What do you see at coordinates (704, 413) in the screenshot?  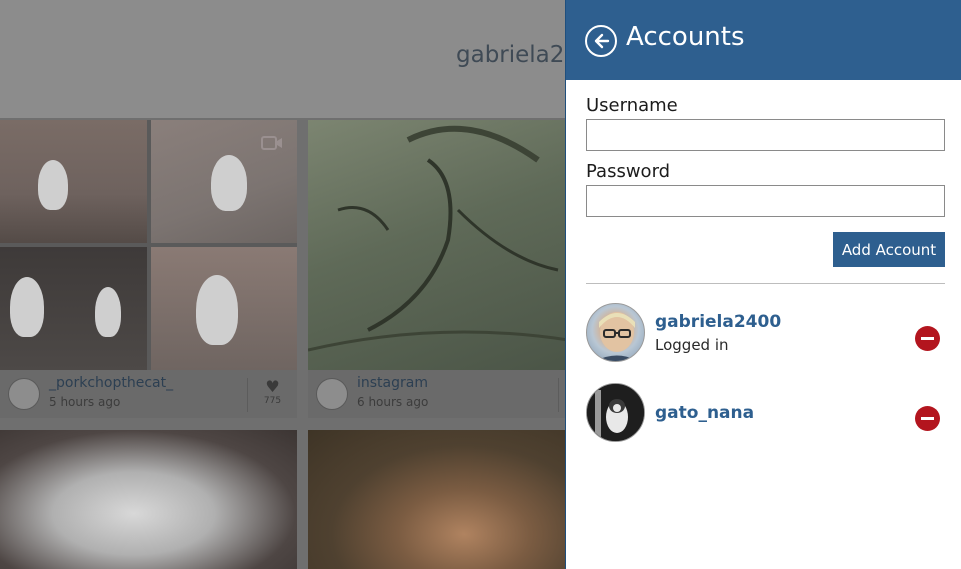 I see `account-username: gato_nana` at bounding box center [704, 413].